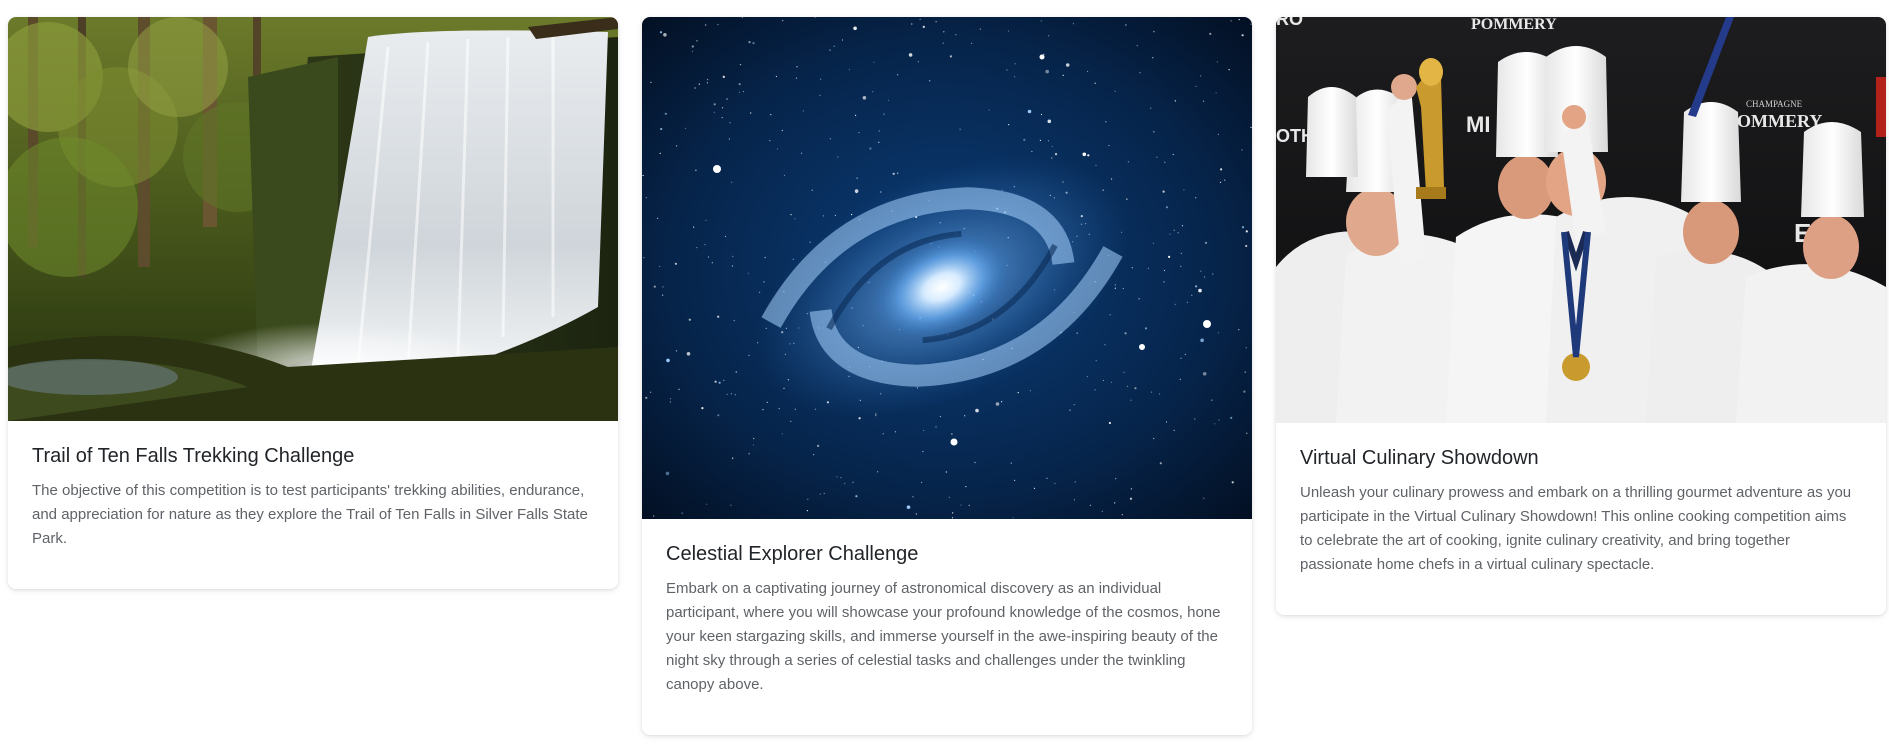 This screenshot has height=746, width=1889. I want to click on sponsor-text: CHAMPAGNE, so click(1774, 104).